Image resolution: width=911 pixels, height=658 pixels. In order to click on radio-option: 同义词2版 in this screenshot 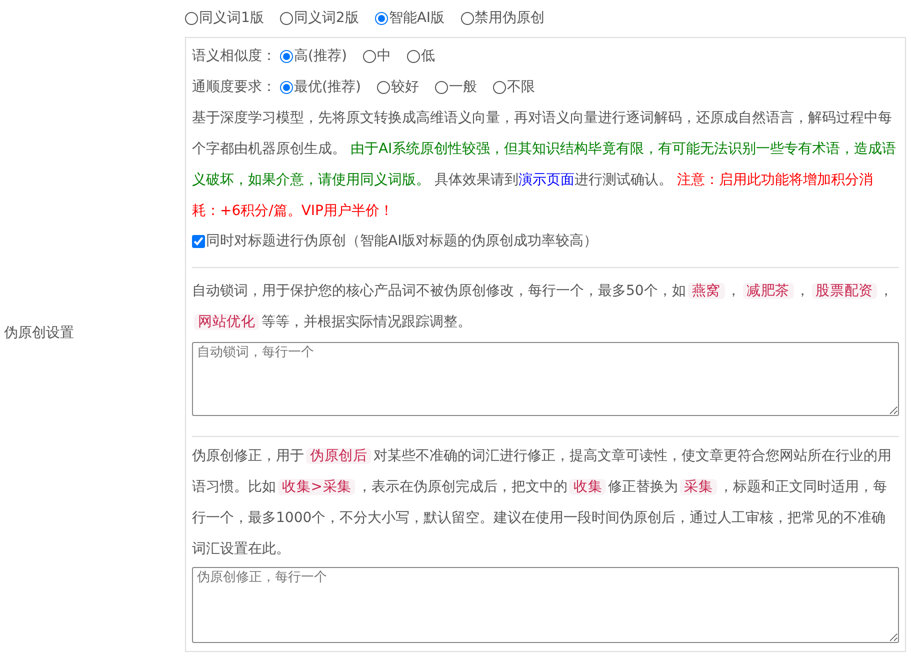, I will do `click(319, 18)`.